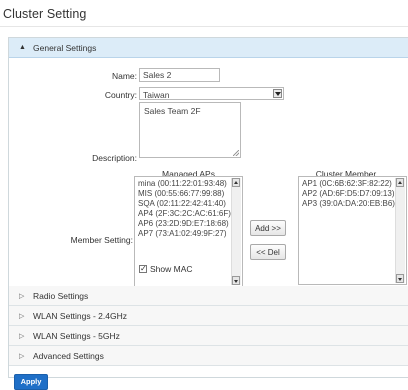  Describe the element at coordinates (190, 130) in the screenshot. I see `description-textarea: Sales Team 2F` at that location.